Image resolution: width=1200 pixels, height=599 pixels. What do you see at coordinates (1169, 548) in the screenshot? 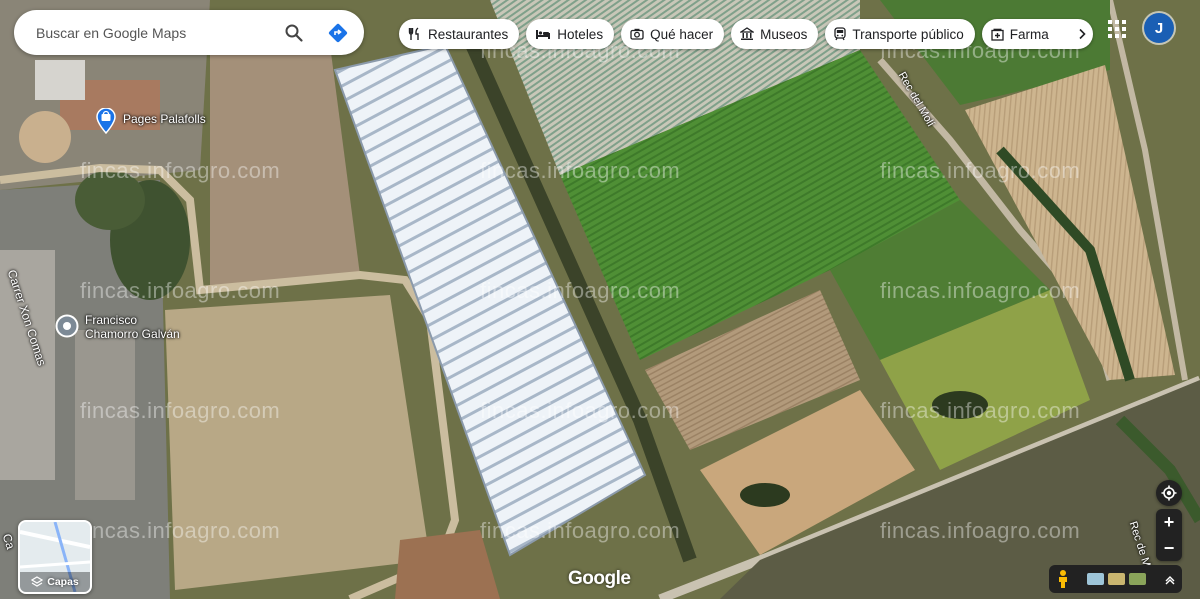
I see `zoom-out-button: −` at bounding box center [1169, 548].